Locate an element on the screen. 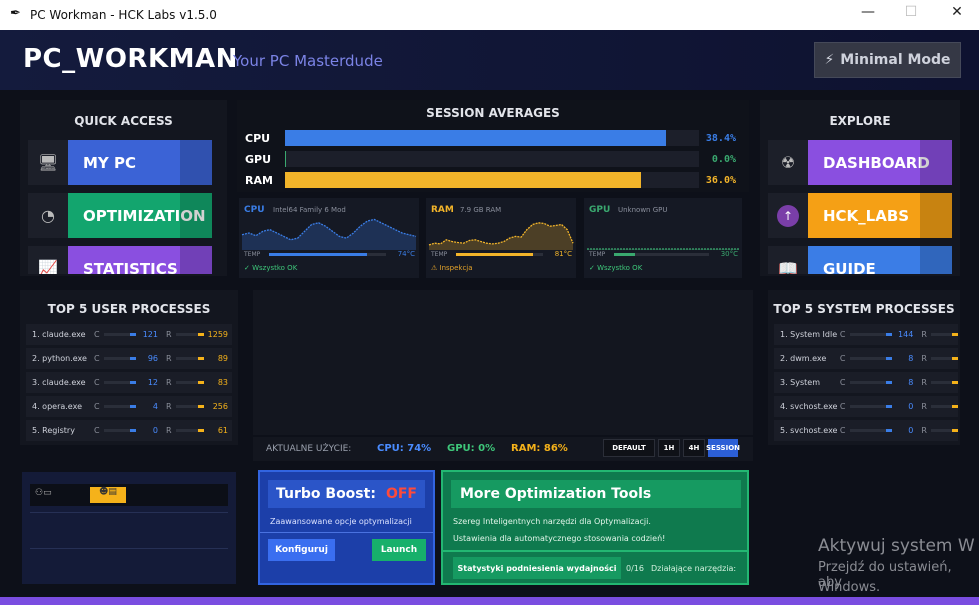 This screenshot has width=979, height=605. activation-watermark-title: Aktywuj system W is located at coordinates (896, 546).